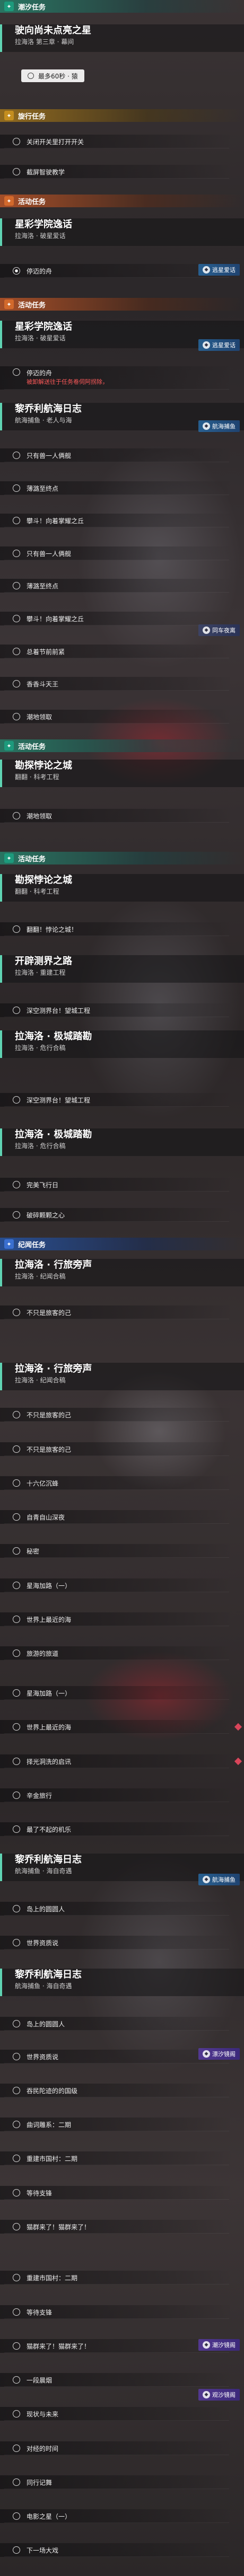 This screenshot has height=2576, width=244. I want to click on quest-objective-row: 破碎颗颗之心, so click(117, 1215).